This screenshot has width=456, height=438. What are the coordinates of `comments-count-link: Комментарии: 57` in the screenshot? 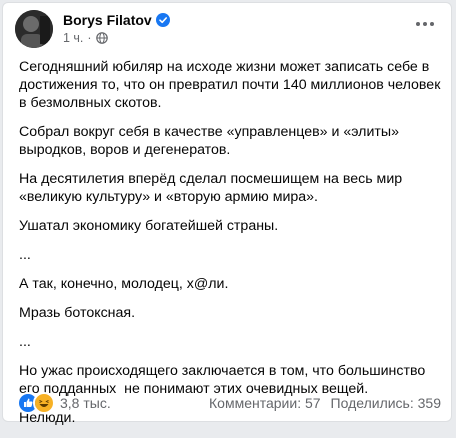 It's located at (265, 403).